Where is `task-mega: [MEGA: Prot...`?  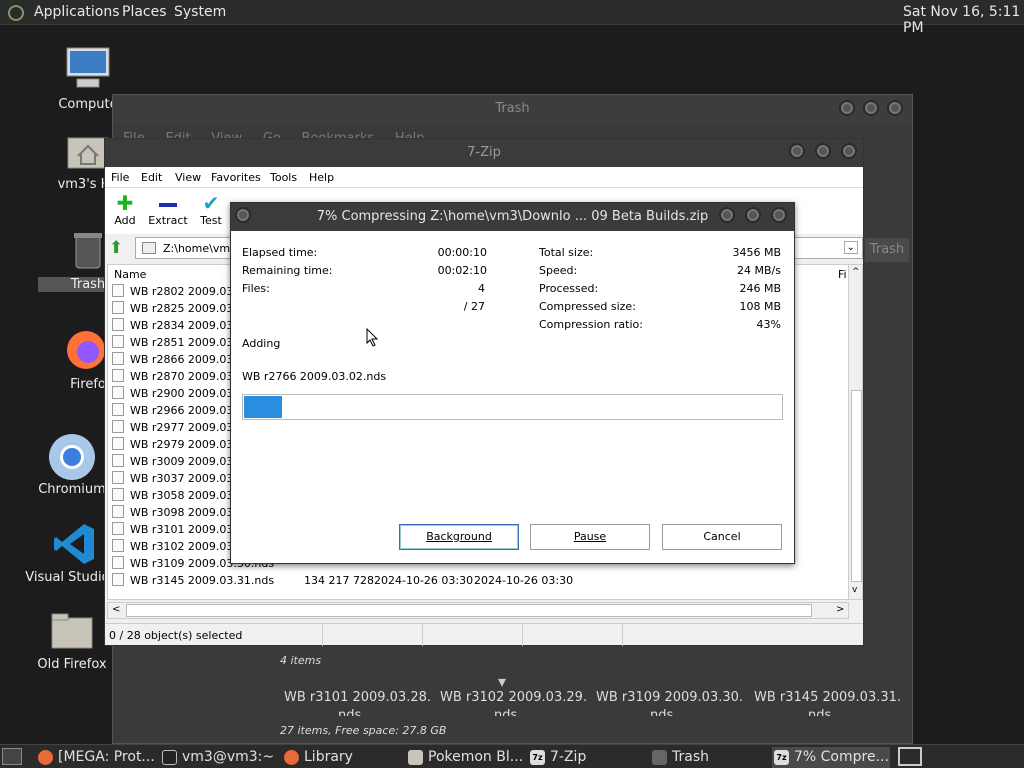
task-mega: [MEGA: Prot... is located at coordinates (95, 757).